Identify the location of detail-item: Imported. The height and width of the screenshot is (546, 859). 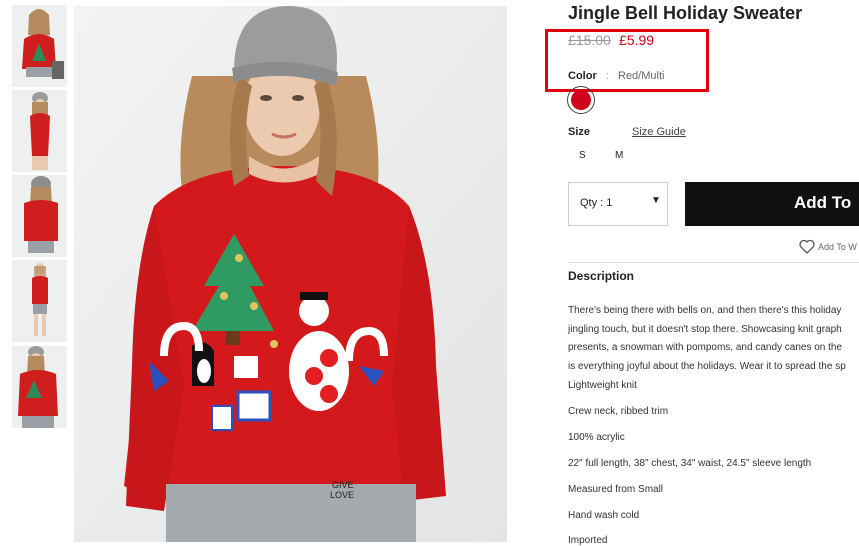
(588, 540).